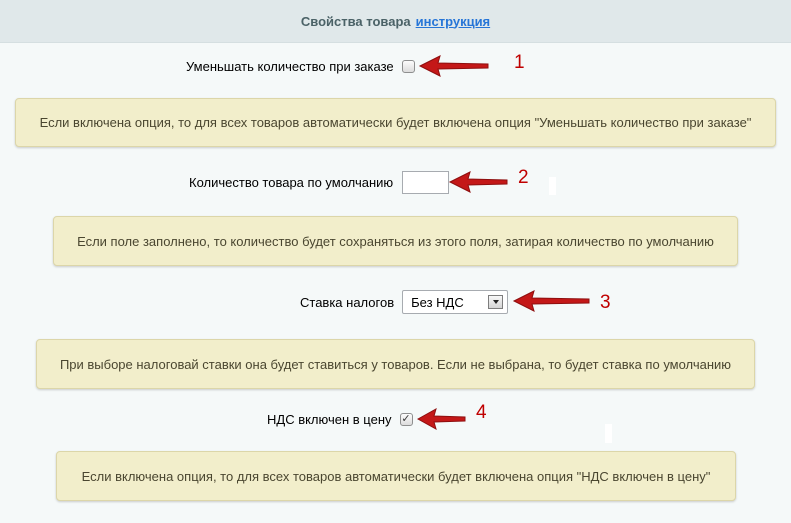 The image size is (791, 523). Describe the element at coordinates (478, 182) in the screenshot. I see `arrow-2-icon` at that location.